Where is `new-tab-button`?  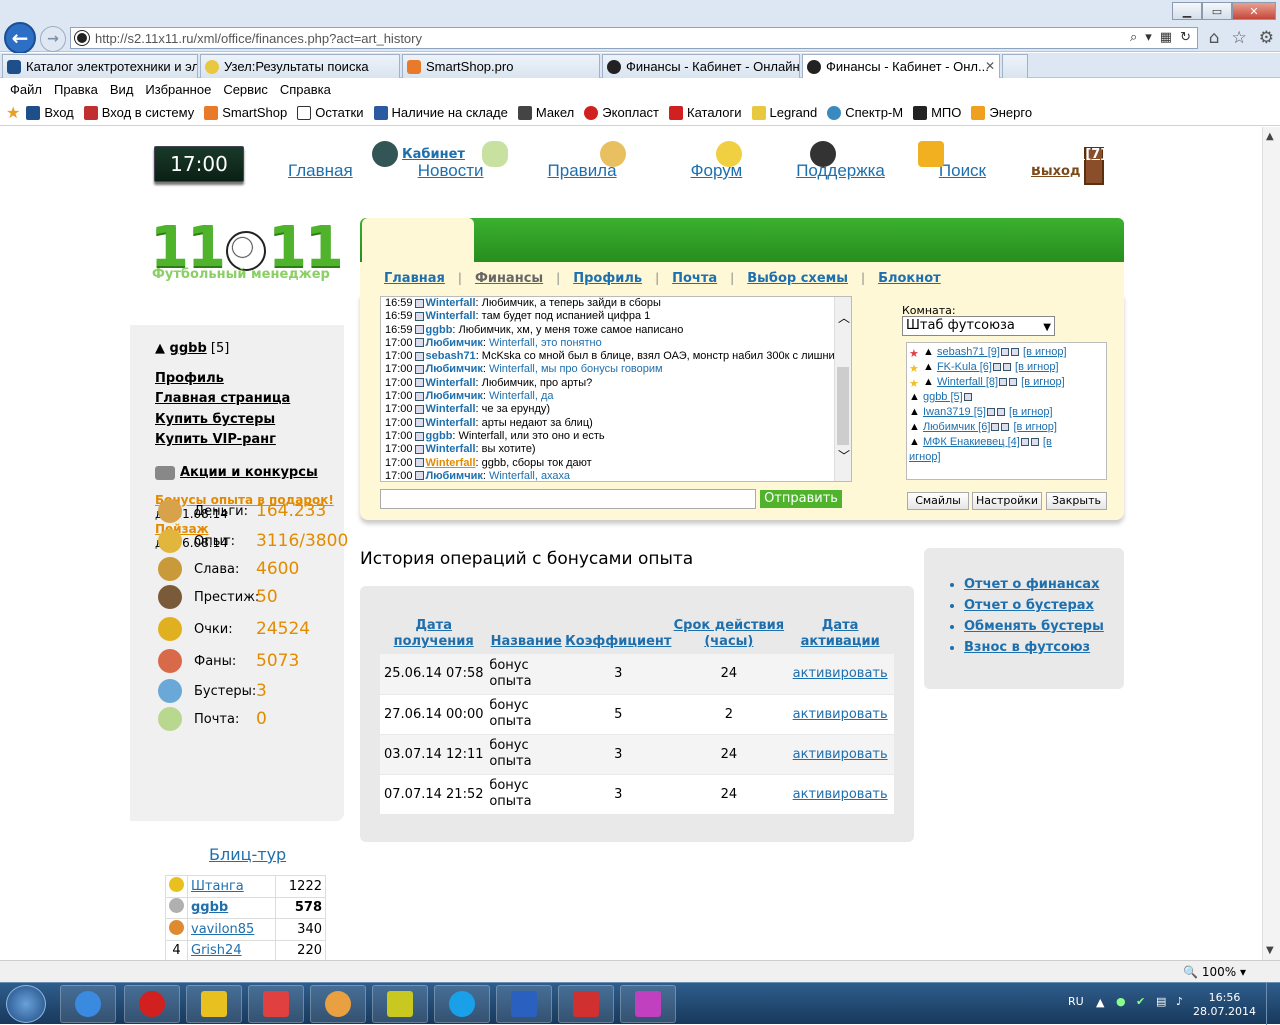
new-tab-button is located at coordinates (1015, 66).